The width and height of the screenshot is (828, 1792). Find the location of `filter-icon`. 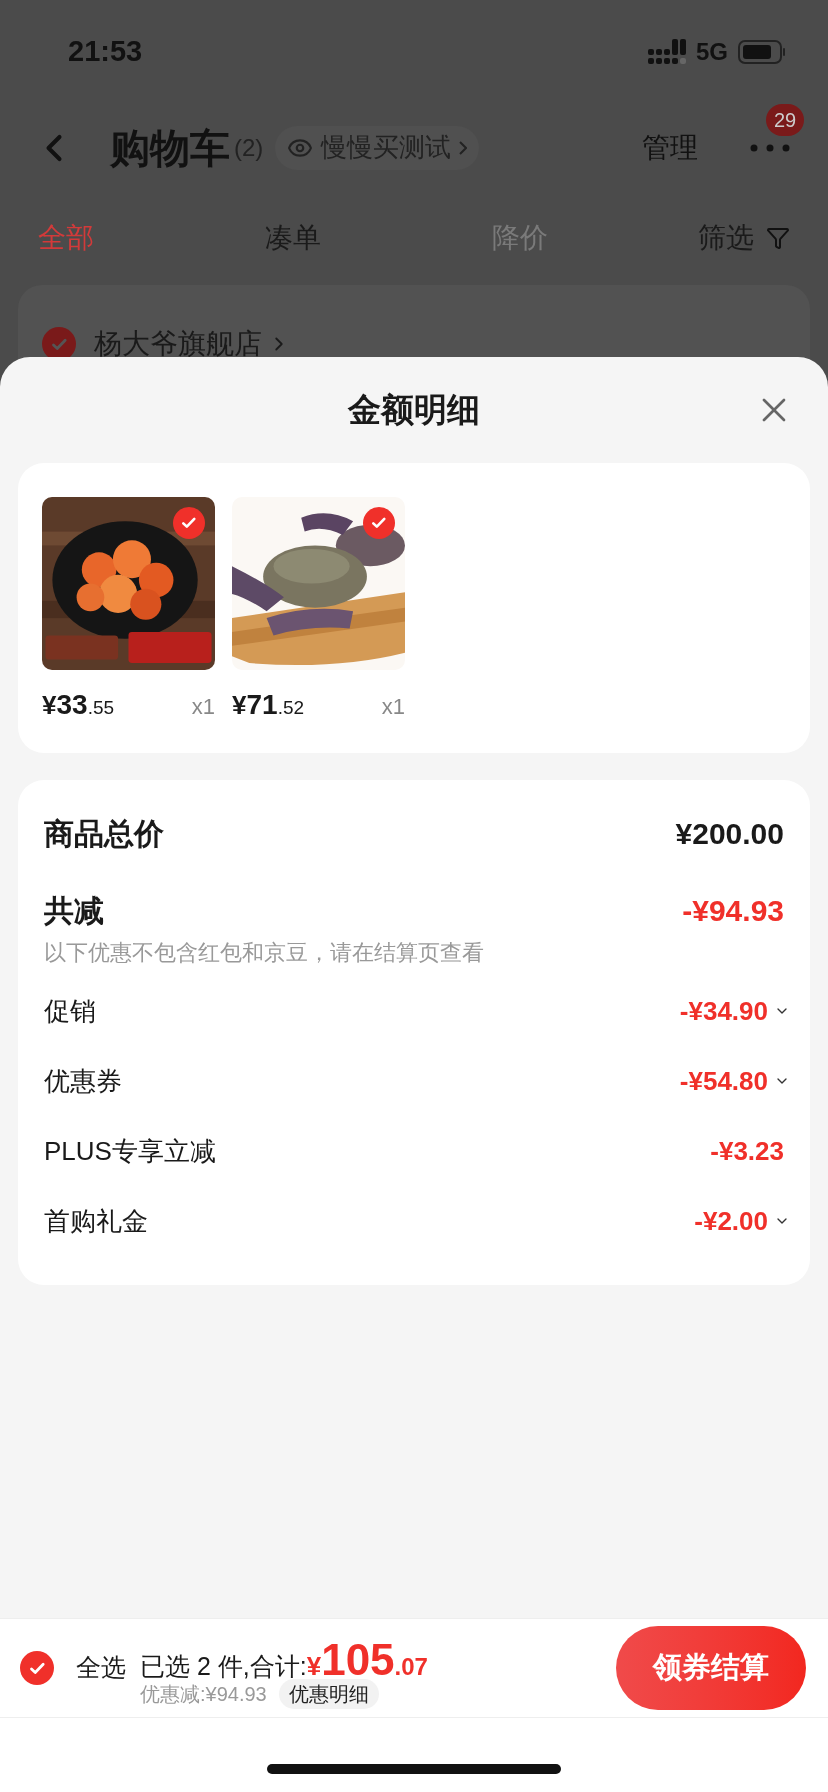

filter-icon is located at coordinates (778, 237).